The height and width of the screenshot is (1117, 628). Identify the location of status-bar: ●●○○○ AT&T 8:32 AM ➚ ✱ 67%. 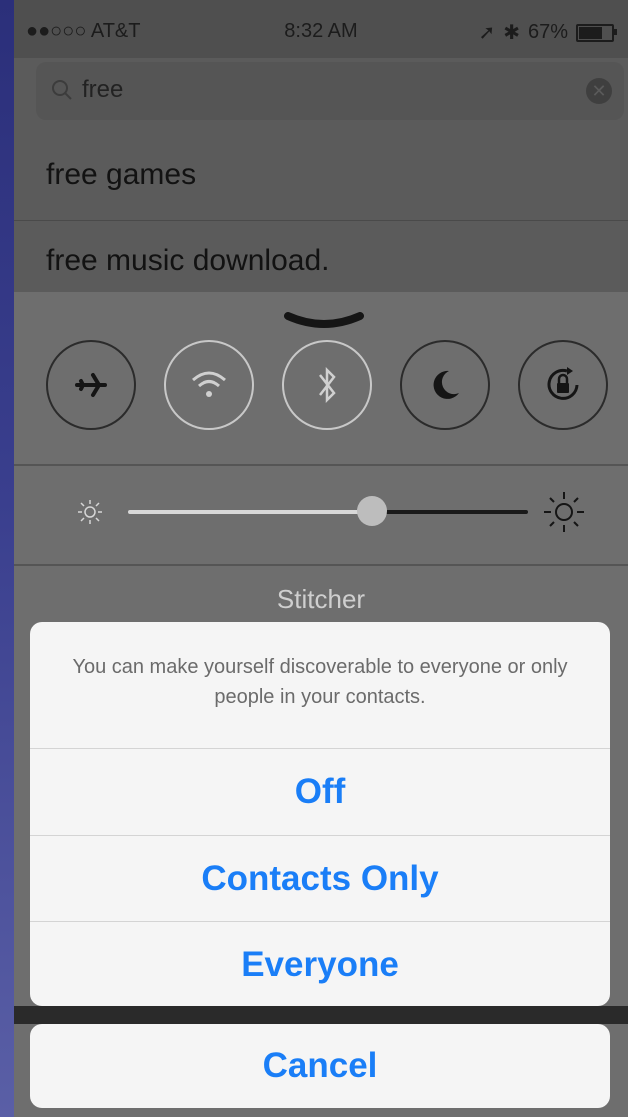
(321, 29).